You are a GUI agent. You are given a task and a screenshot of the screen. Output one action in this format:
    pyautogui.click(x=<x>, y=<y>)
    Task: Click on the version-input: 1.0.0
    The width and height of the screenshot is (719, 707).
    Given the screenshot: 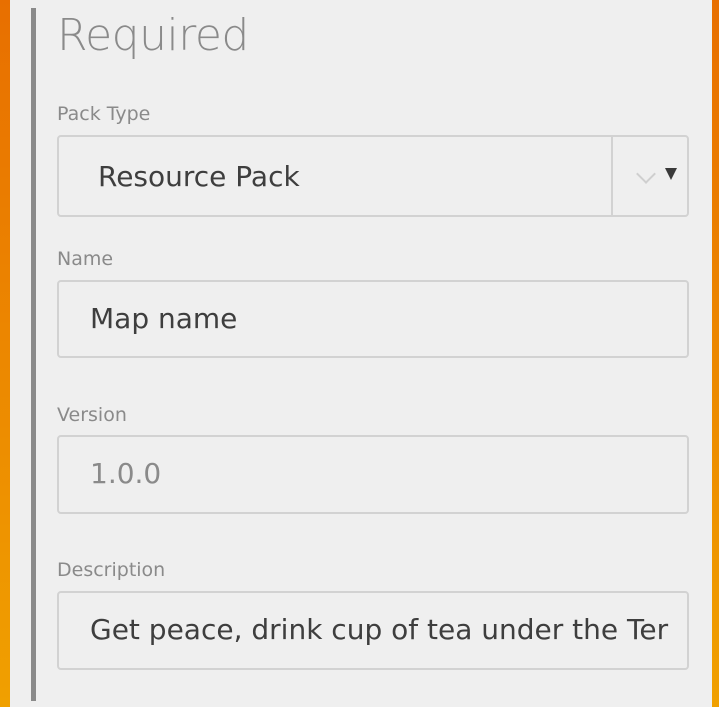 What is the action you would take?
    pyautogui.click(x=373, y=474)
    